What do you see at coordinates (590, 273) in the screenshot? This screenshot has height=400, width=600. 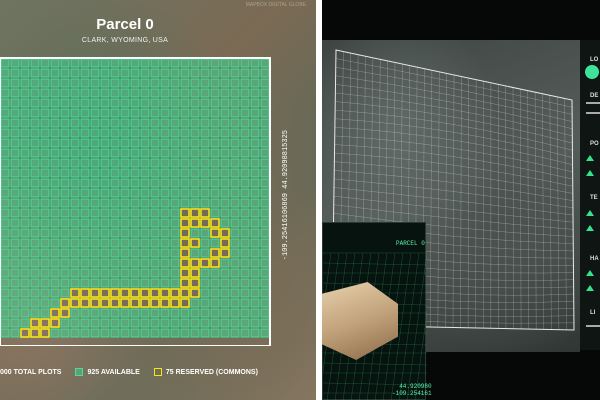 I see `triangle-up-icon` at bounding box center [590, 273].